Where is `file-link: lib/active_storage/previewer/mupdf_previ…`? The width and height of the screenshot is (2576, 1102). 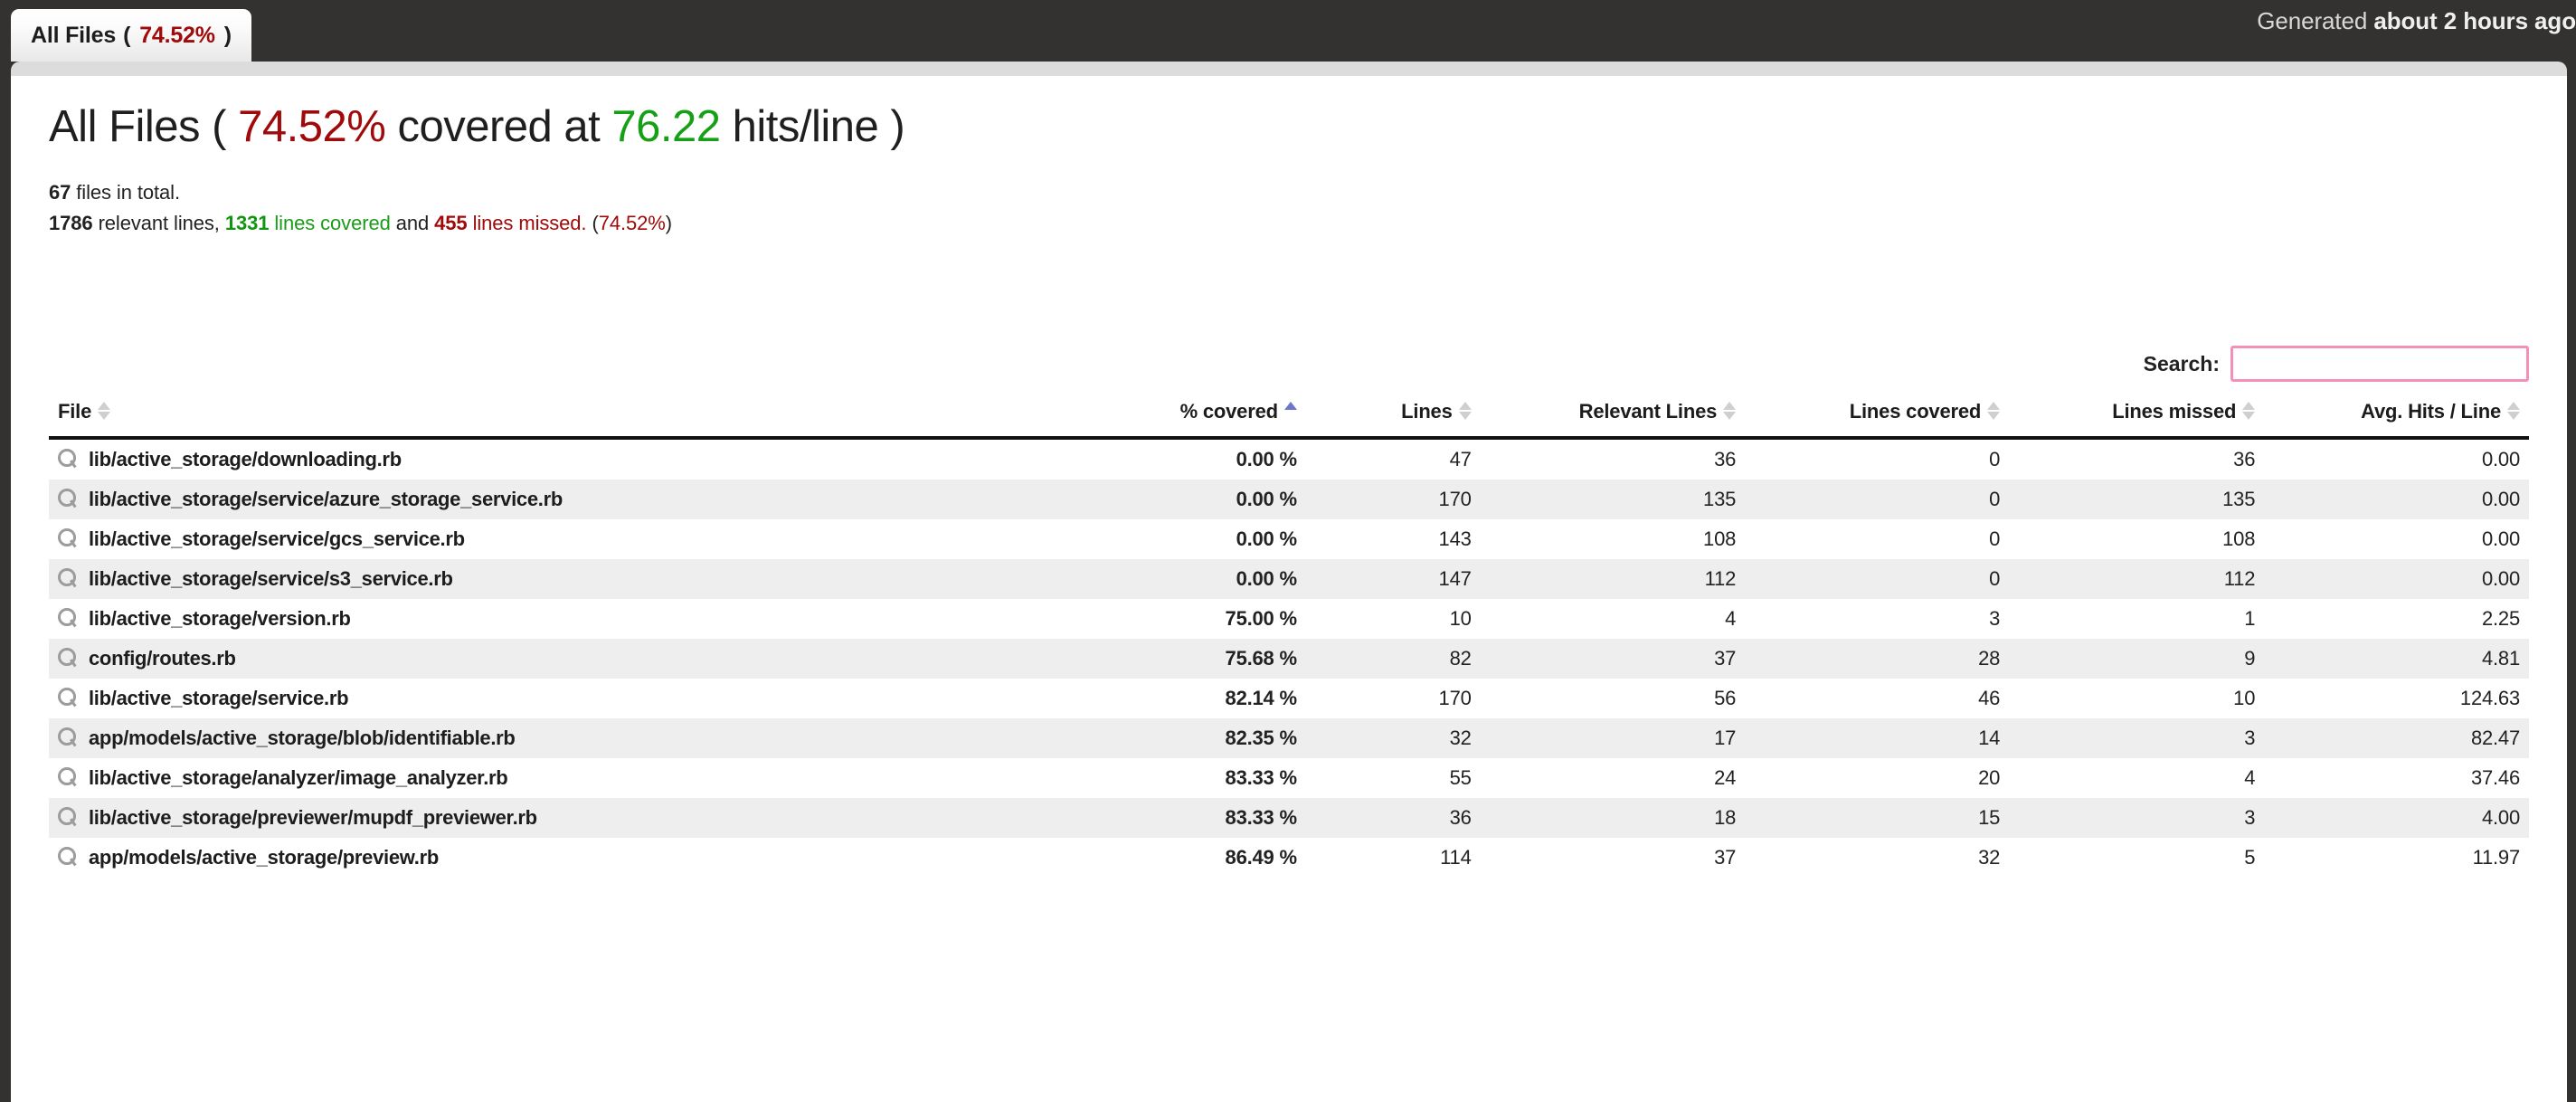
file-link: lib/active_storage/previewer/mupdf_previ… is located at coordinates (313, 817).